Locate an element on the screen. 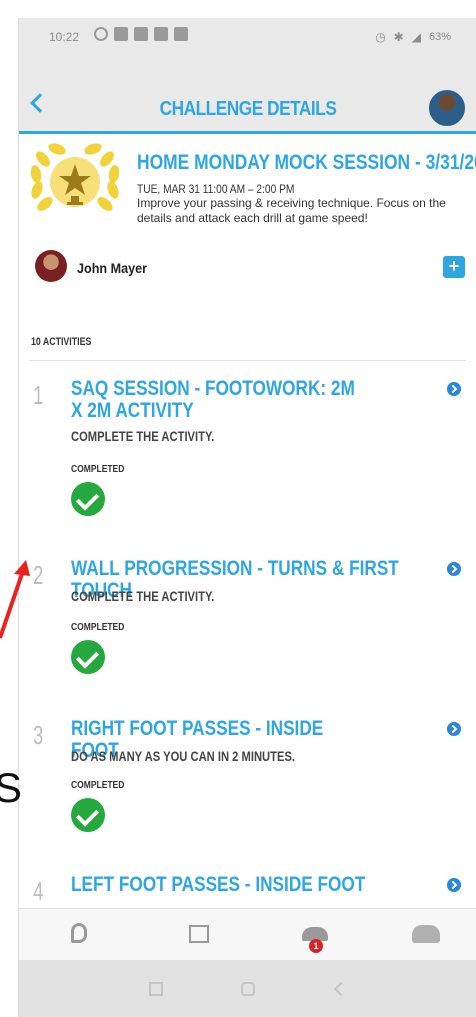  signal-icon: ◢ is located at coordinates (416, 37).